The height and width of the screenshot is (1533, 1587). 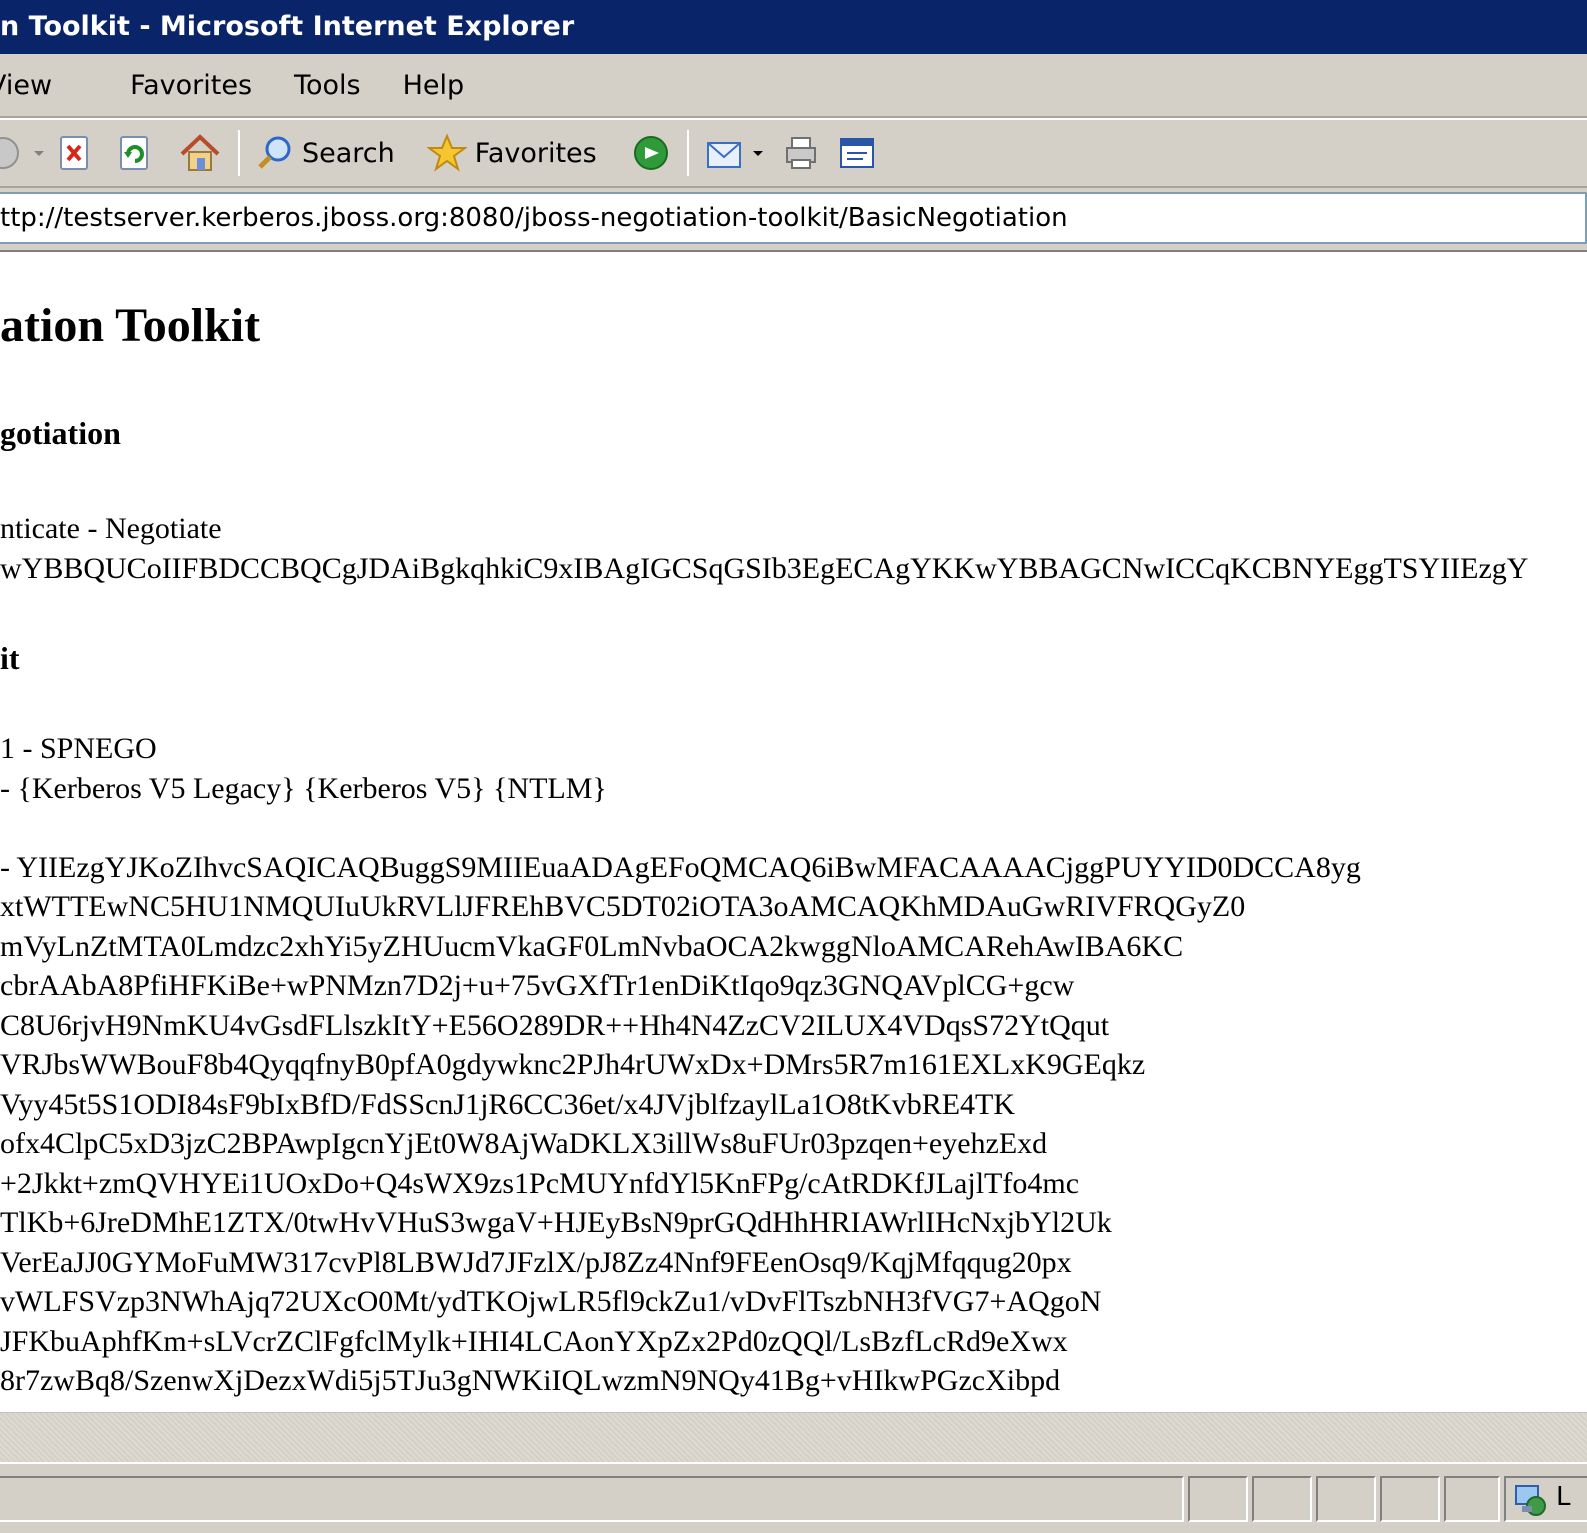 I want to click on status-text-pane, so click(x=592, y=1499).